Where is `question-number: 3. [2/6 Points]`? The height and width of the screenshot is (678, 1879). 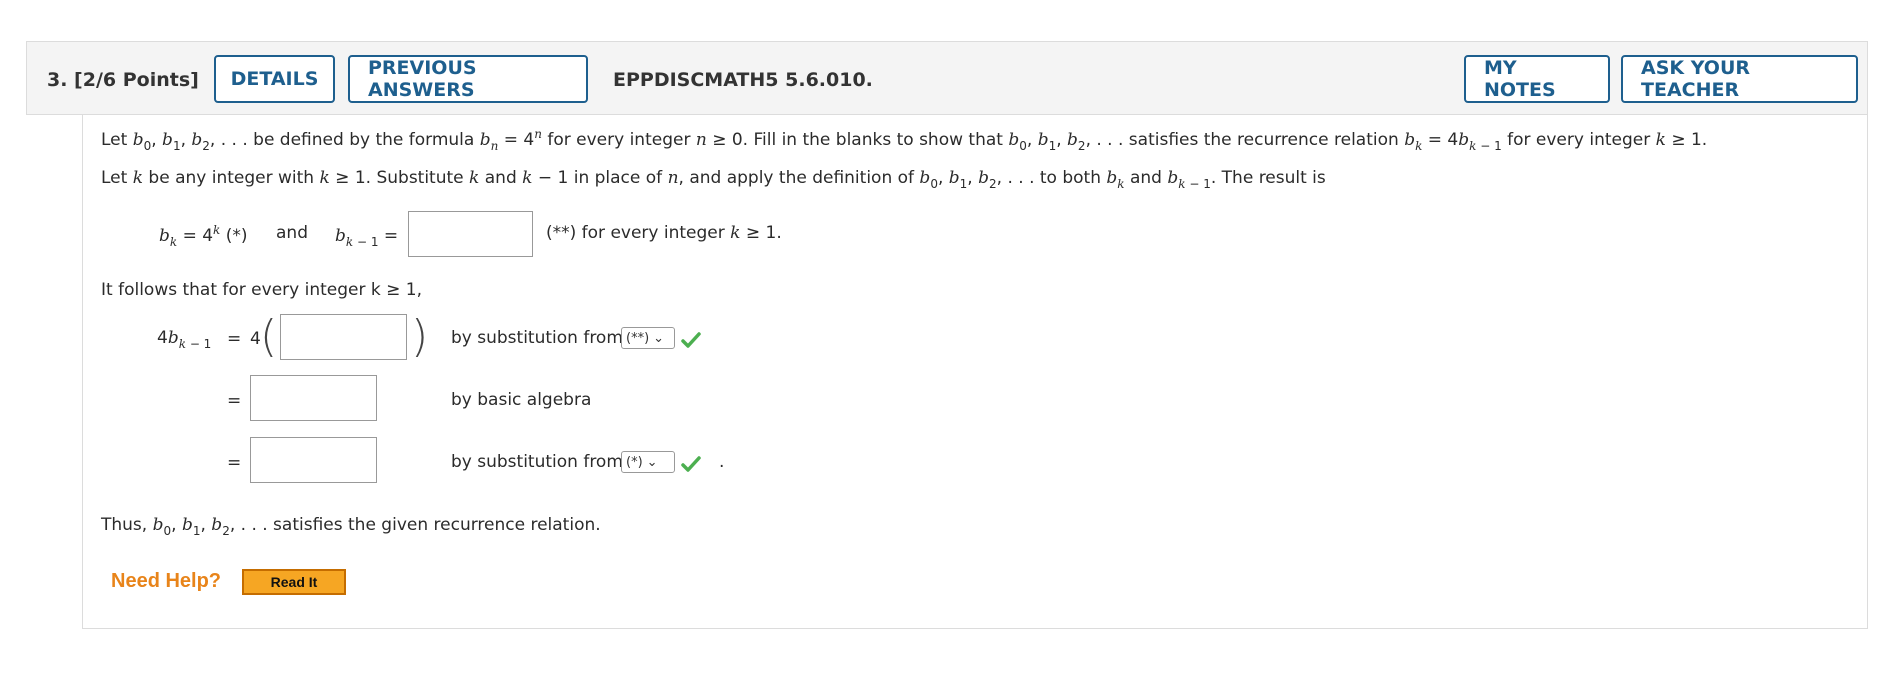
question-number: 3. [2/6 Points] is located at coordinates (123, 80).